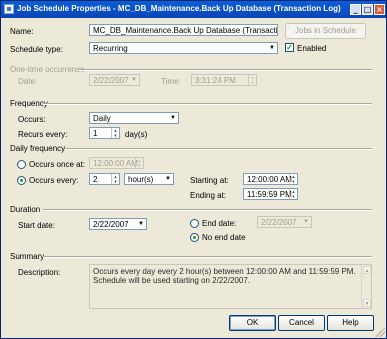 The image size is (387, 339). Describe the element at coordinates (208, 195) in the screenshot. I see `ending-at-label: Ending at:` at that location.